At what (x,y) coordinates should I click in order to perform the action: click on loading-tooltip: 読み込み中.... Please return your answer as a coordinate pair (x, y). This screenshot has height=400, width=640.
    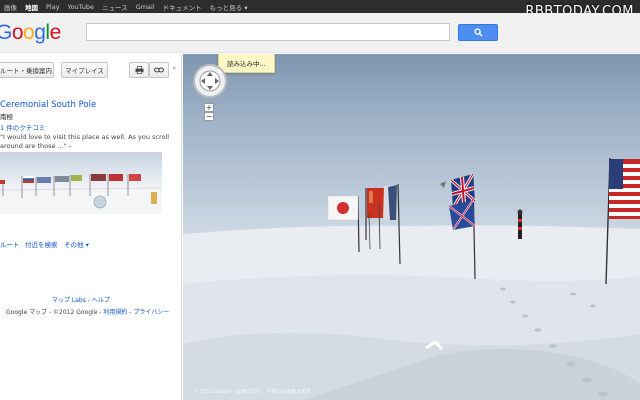
    Looking at the image, I should click on (246, 63).